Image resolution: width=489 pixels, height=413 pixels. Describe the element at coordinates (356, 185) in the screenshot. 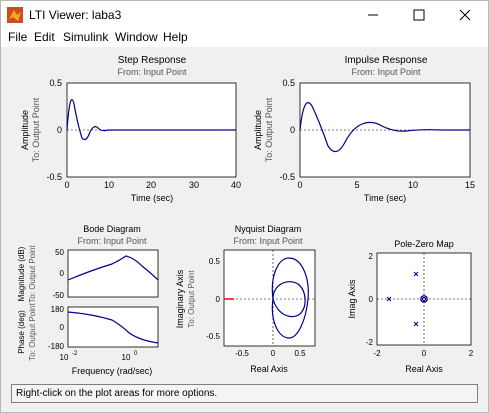

I see `impulse-xtick: 5` at that location.